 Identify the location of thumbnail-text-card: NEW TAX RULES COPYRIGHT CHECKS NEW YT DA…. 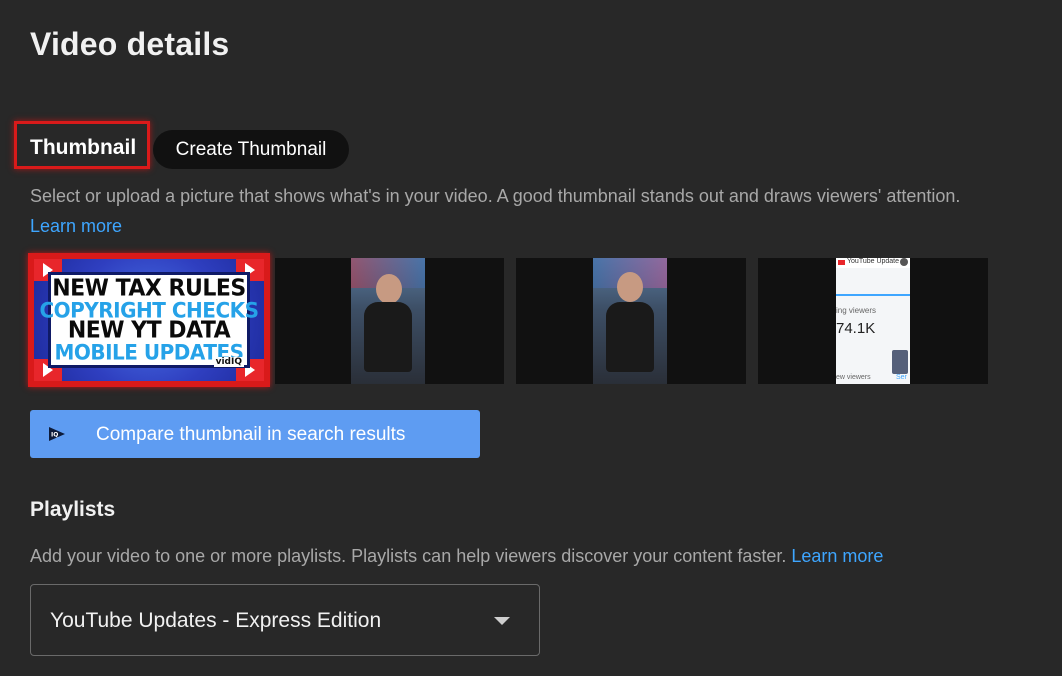
(149, 320).